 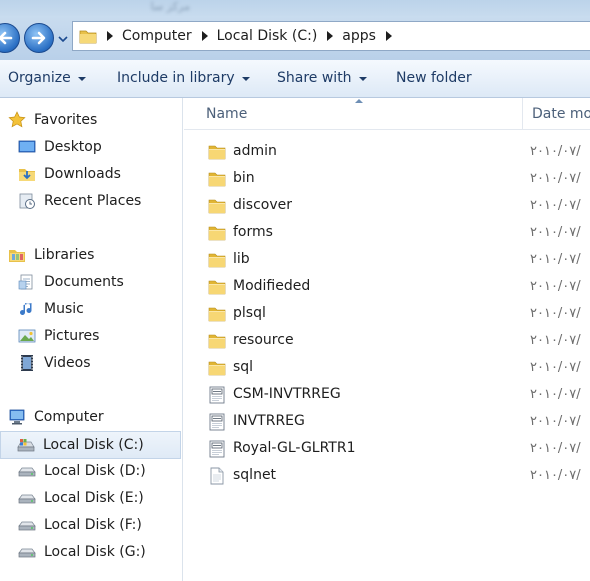 What do you see at coordinates (84, 282) in the screenshot?
I see `nav-item-label: Documents` at bounding box center [84, 282].